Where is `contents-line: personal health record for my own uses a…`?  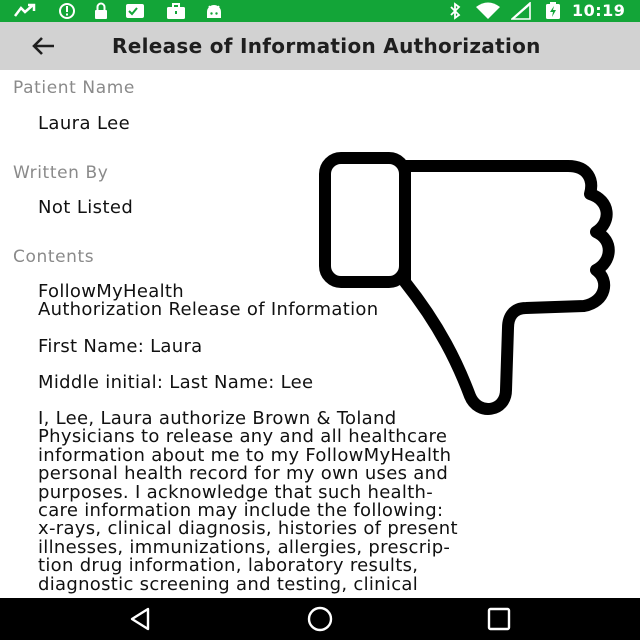 contents-line: personal health record for my own uses a… is located at coordinates (243, 474).